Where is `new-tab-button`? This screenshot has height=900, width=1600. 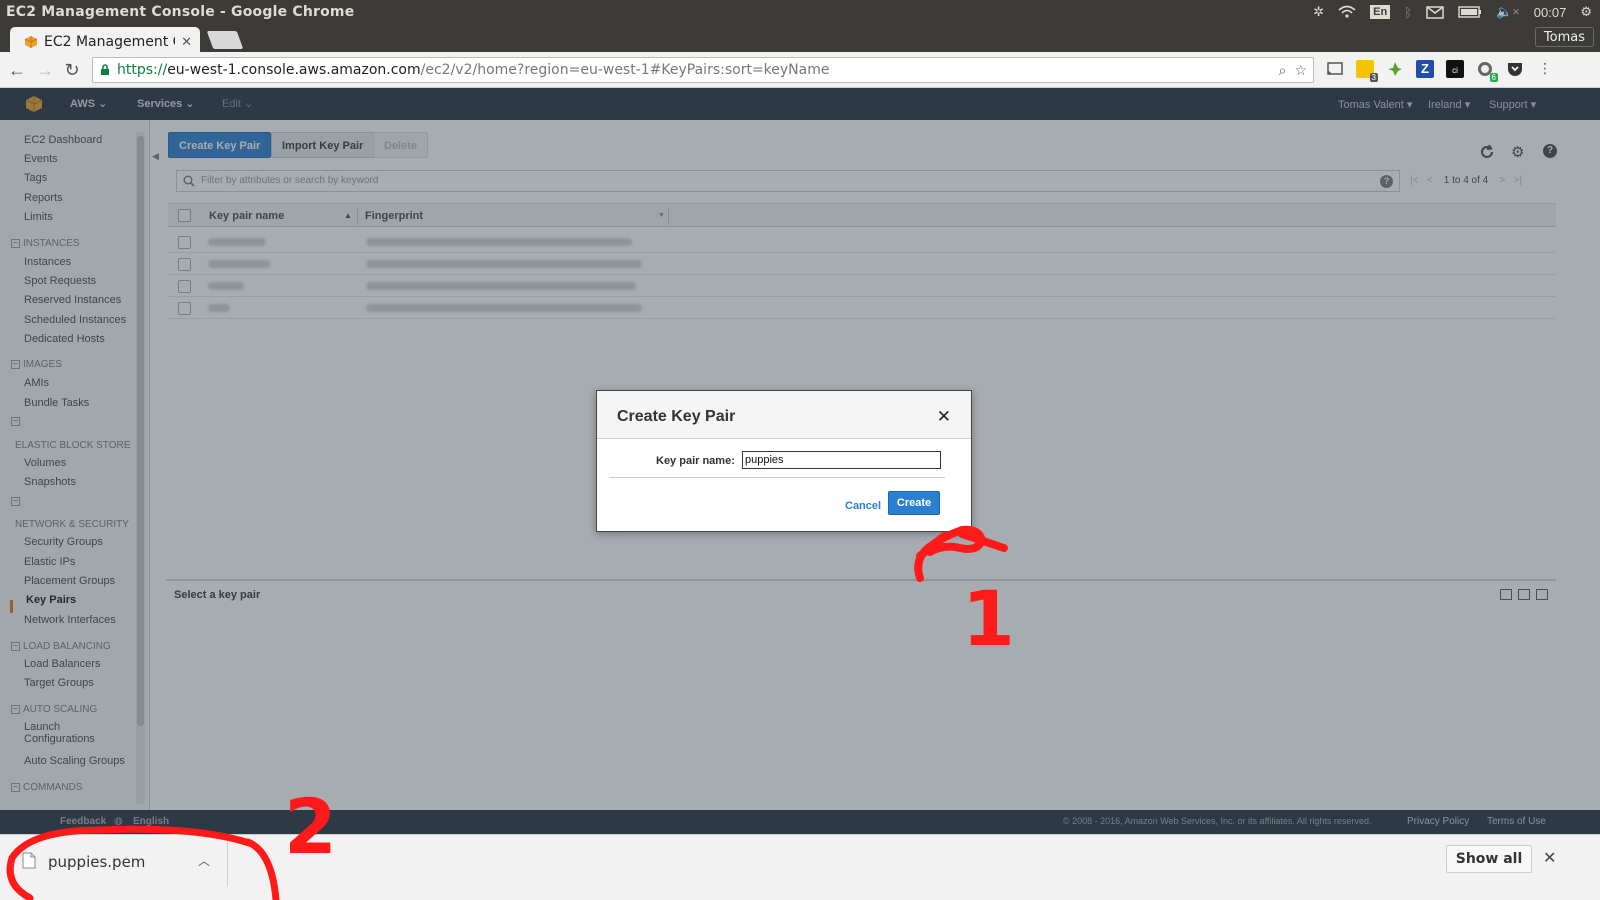
new-tab-button is located at coordinates (225, 40).